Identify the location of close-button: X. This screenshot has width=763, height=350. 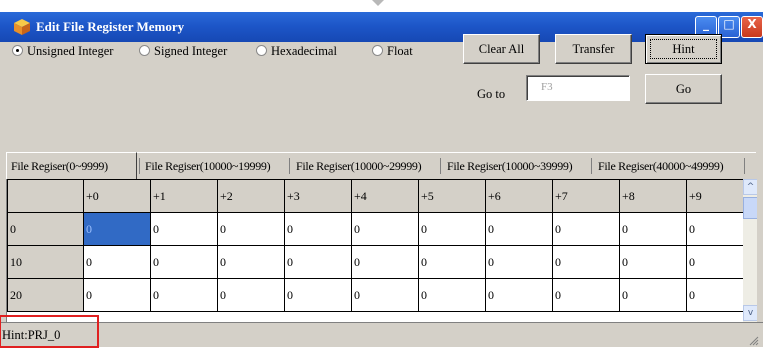
(752, 27).